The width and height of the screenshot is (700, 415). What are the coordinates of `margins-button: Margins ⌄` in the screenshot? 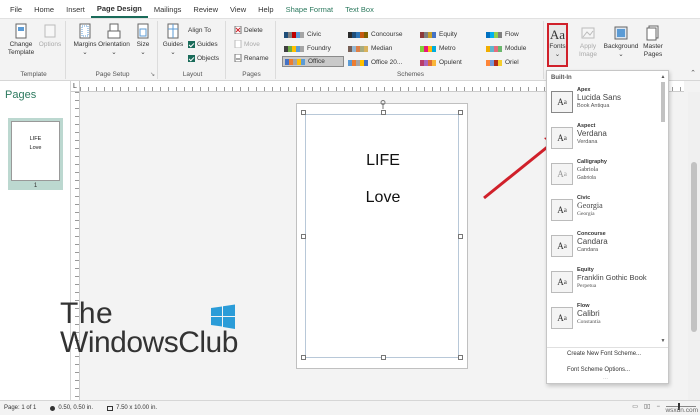 It's located at (85, 40).